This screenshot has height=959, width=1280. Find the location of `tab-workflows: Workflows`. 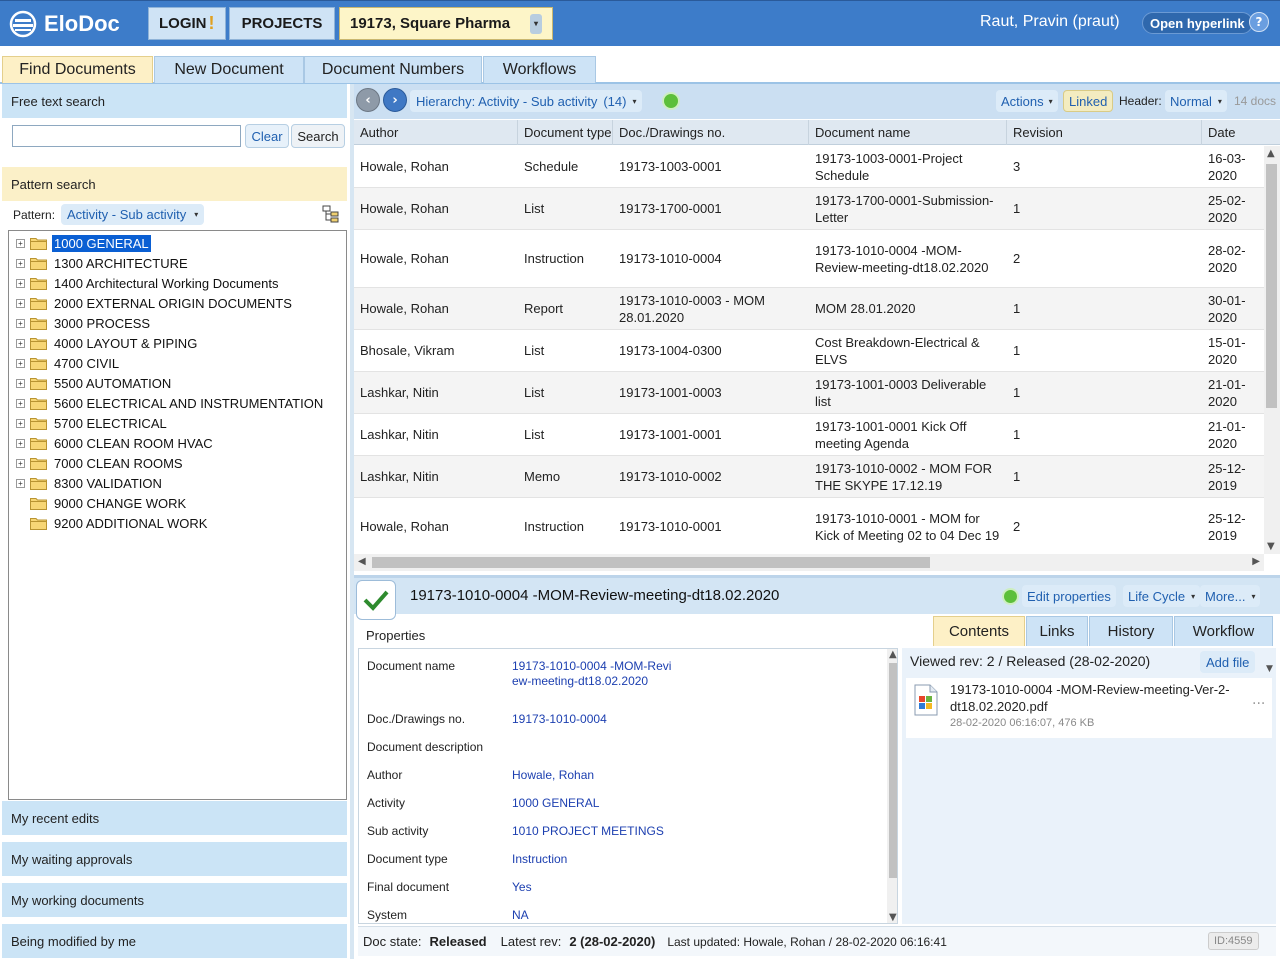

tab-workflows: Workflows is located at coordinates (539, 69).